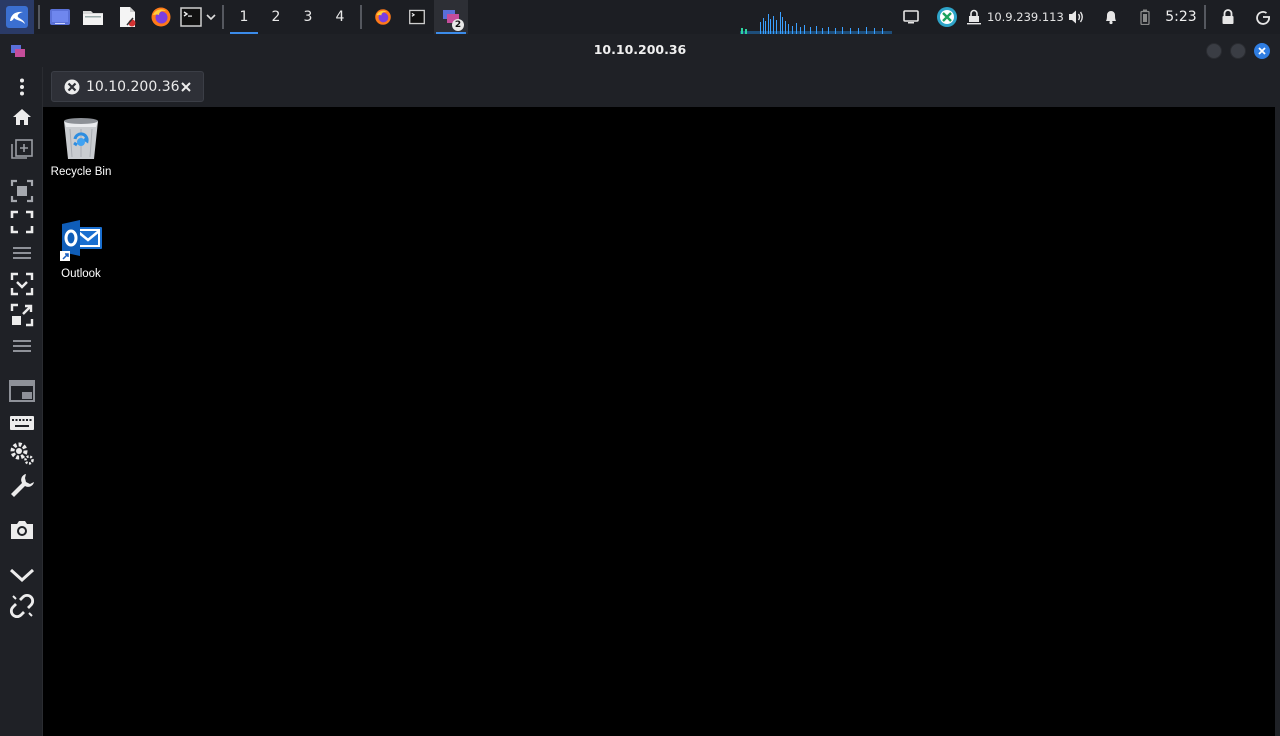 This screenshot has height=736, width=1280. I want to click on workspace-1: 1, so click(244, 17).